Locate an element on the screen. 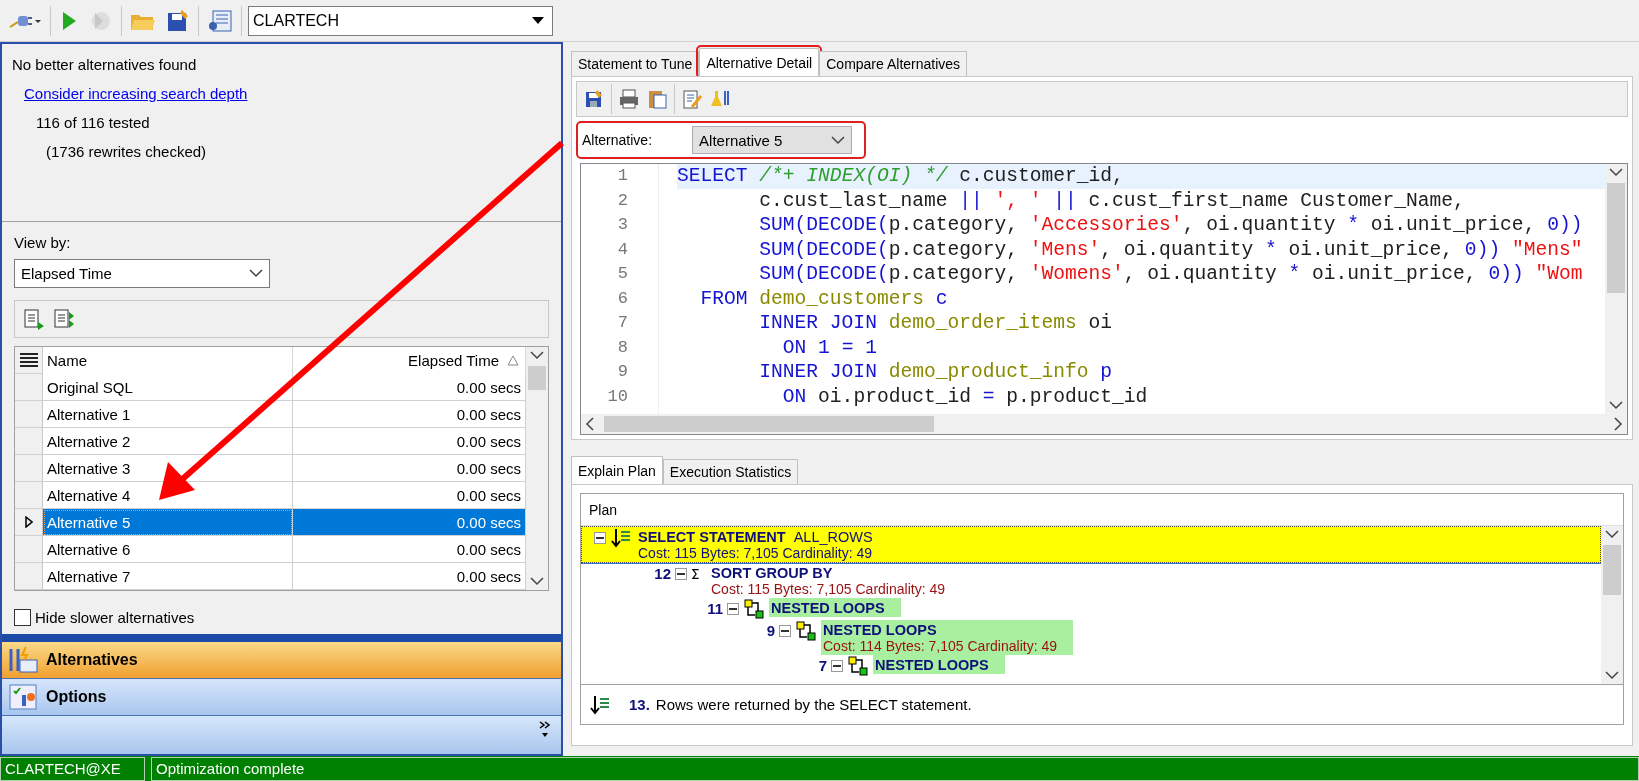 Image resolution: width=1639 pixels, height=781 pixels. search-depth-link: Consider increasing search depth is located at coordinates (136, 93).